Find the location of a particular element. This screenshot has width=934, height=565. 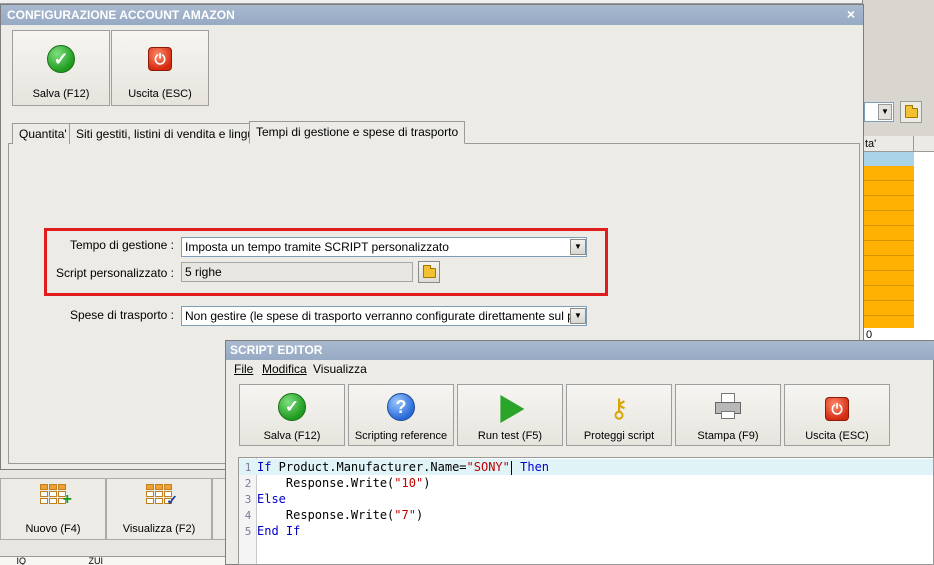

menu-modifica: Modifica is located at coordinates (284, 369).